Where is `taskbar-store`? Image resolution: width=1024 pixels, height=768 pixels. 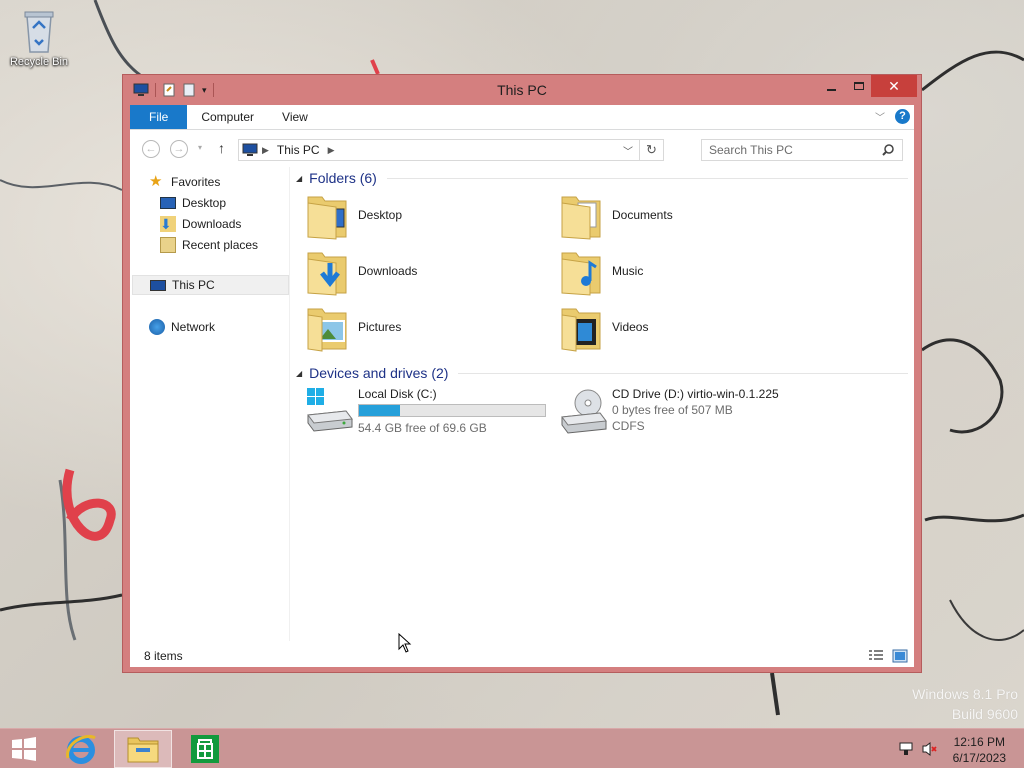 taskbar-store is located at coordinates (205, 749).